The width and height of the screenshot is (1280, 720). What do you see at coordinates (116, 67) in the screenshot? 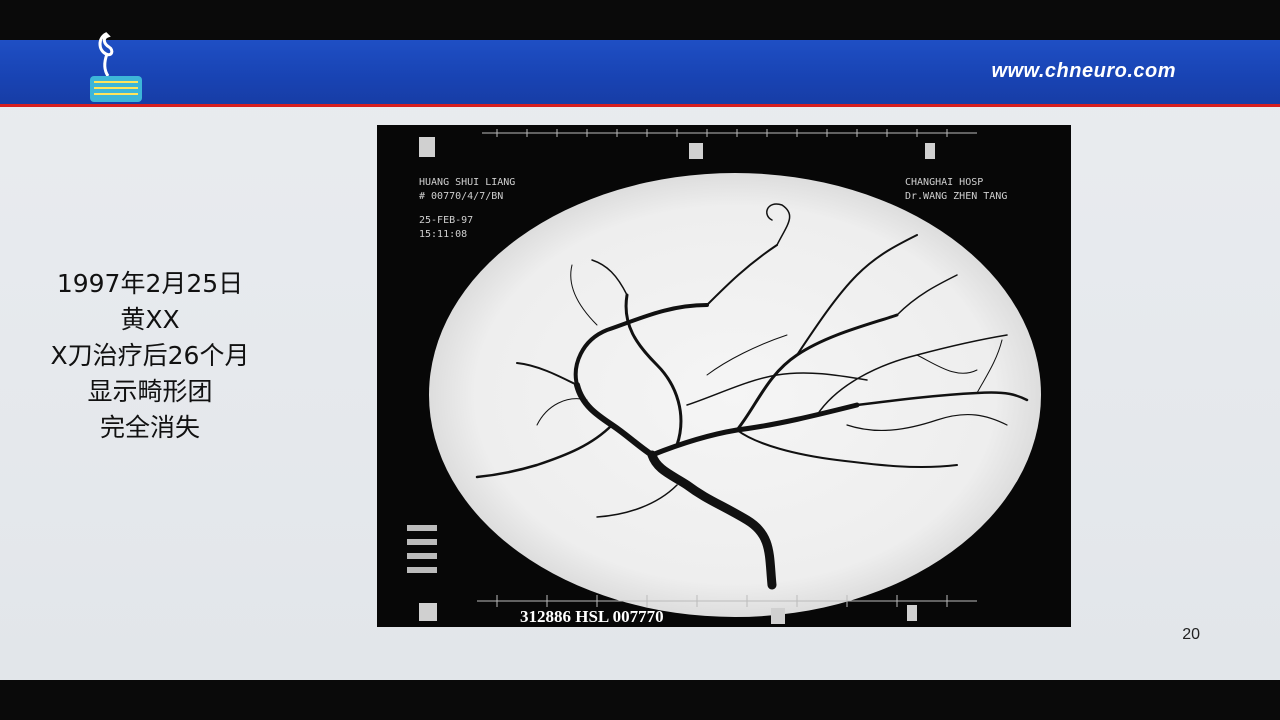
I see `neuro-seahorse-logo` at bounding box center [116, 67].